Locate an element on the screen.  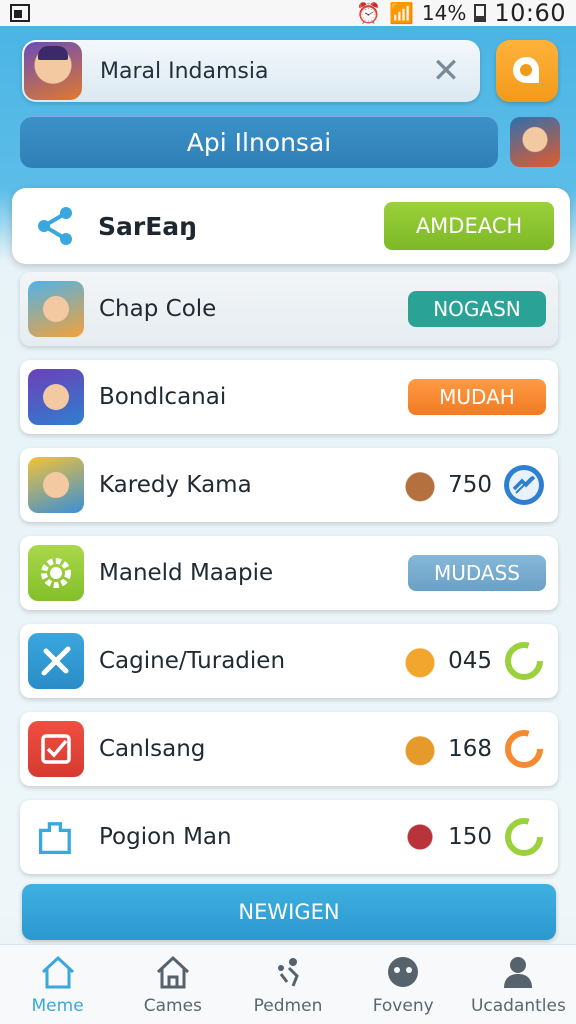
puzzle-icon is located at coordinates (56, 837).